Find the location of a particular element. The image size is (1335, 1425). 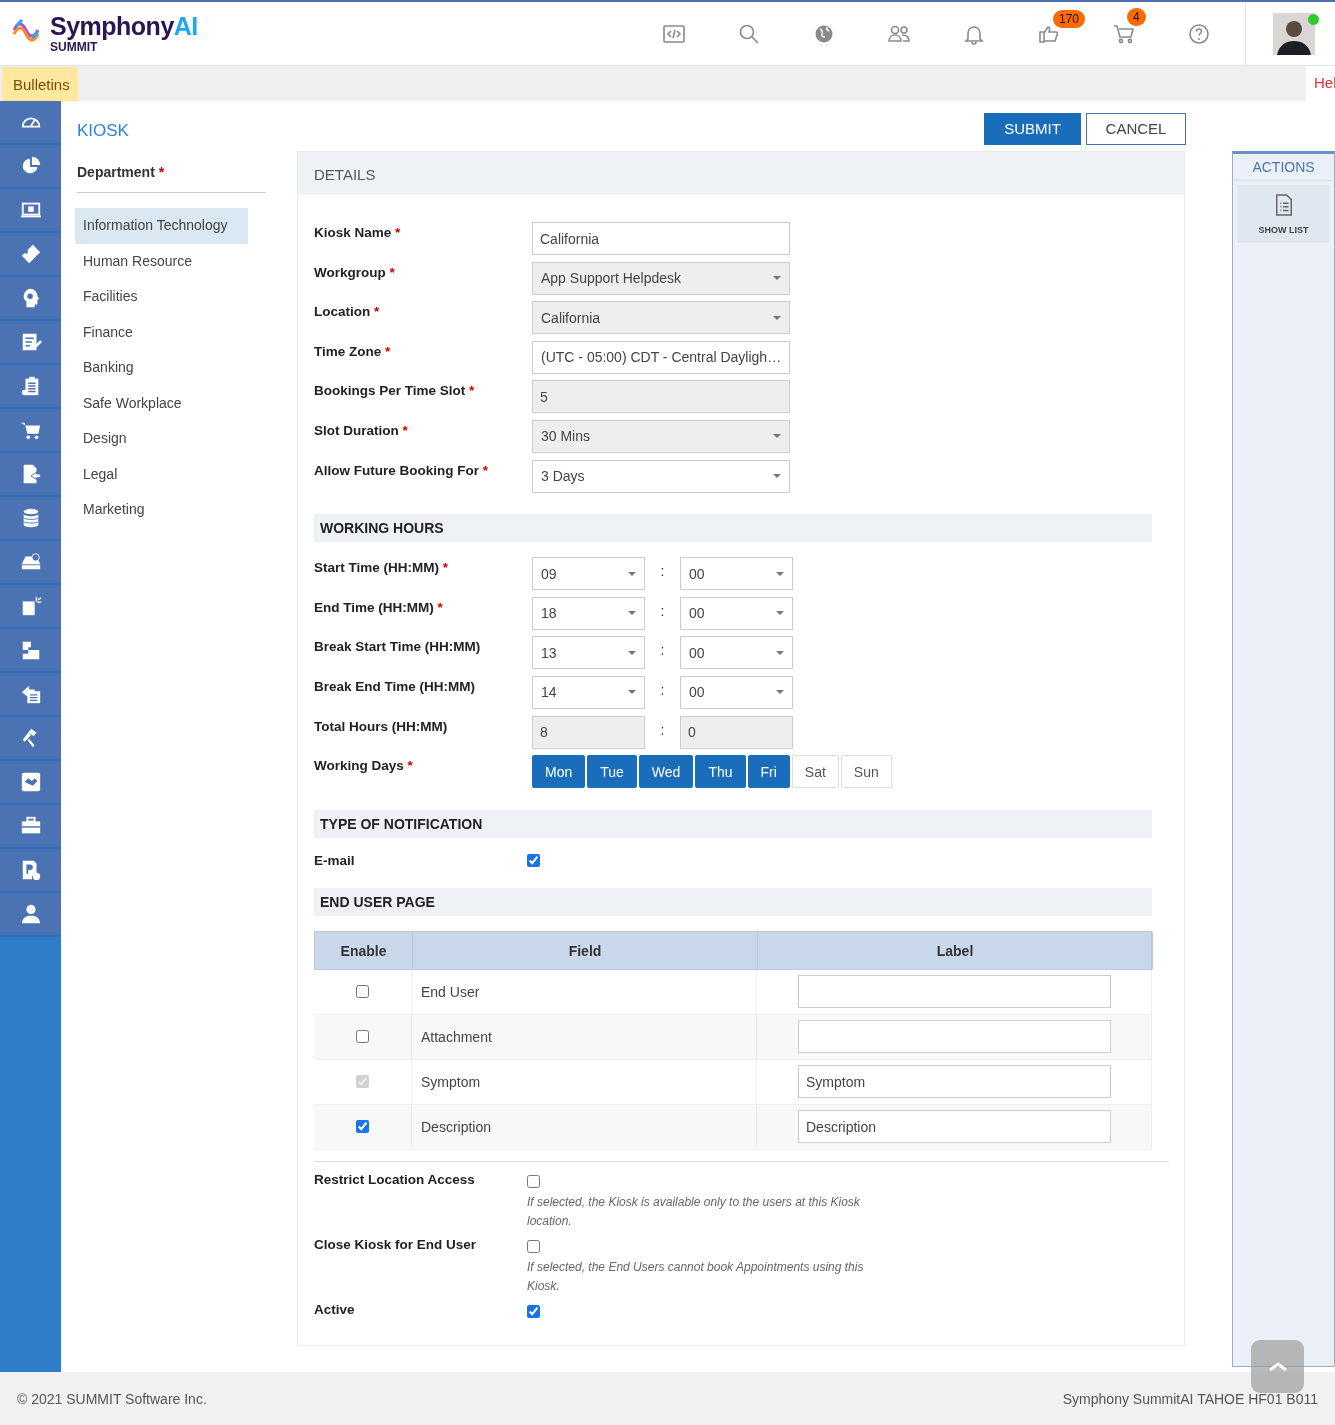

bulletins-tab: Bulletins is located at coordinates (40, 84).